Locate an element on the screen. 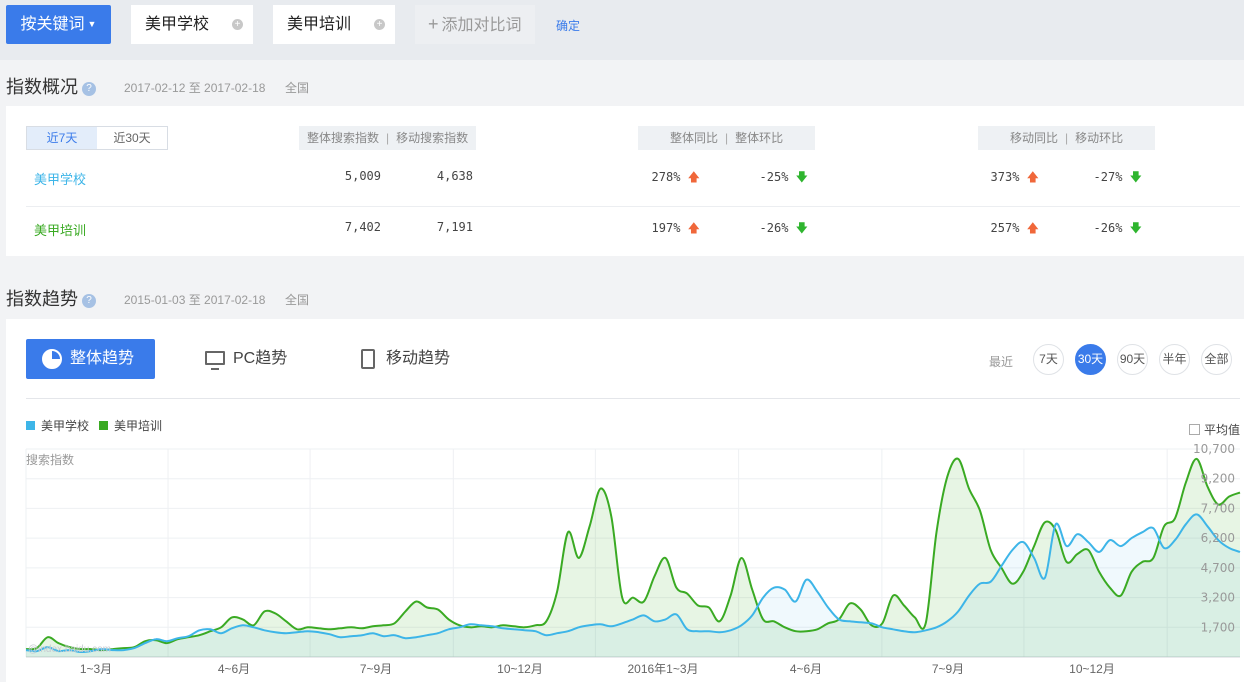 This screenshot has height=682, width=1244. period-toggle: 近7天 近30天 is located at coordinates (97, 138).